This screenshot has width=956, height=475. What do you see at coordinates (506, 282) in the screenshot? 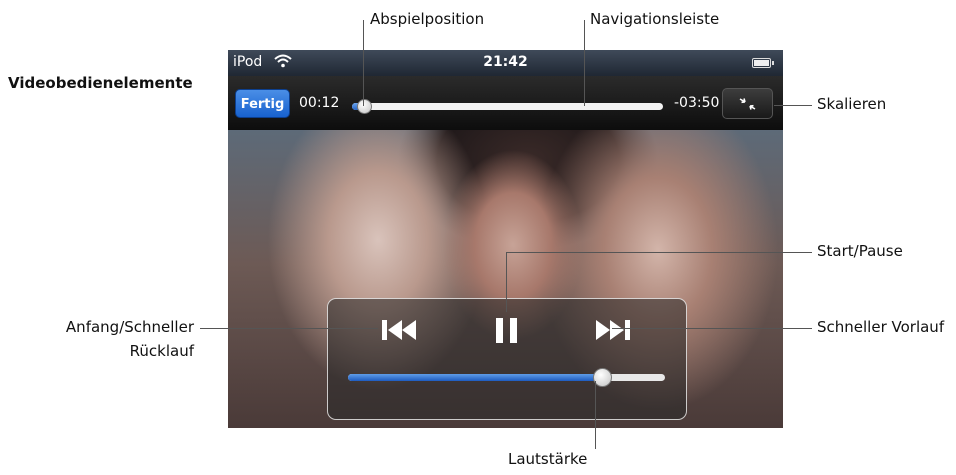
I see `leader-line-play-pause-v` at bounding box center [506, 282].